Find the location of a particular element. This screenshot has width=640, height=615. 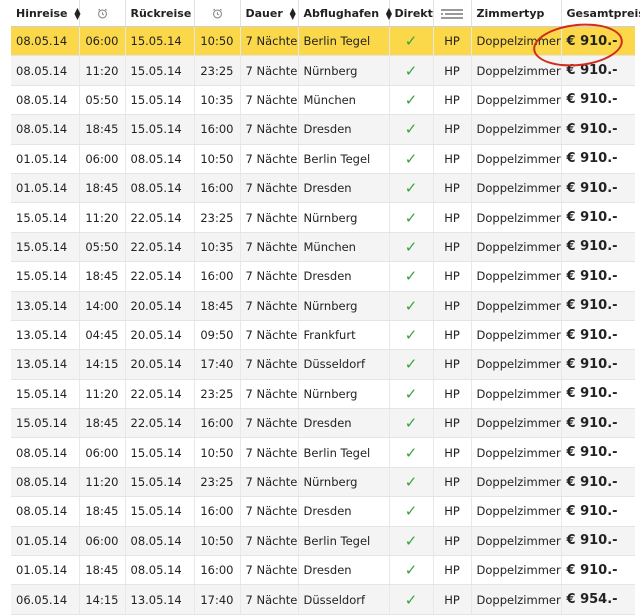

departure-date-cell-text: 01.05.14 is located at coordinates (41, 570).